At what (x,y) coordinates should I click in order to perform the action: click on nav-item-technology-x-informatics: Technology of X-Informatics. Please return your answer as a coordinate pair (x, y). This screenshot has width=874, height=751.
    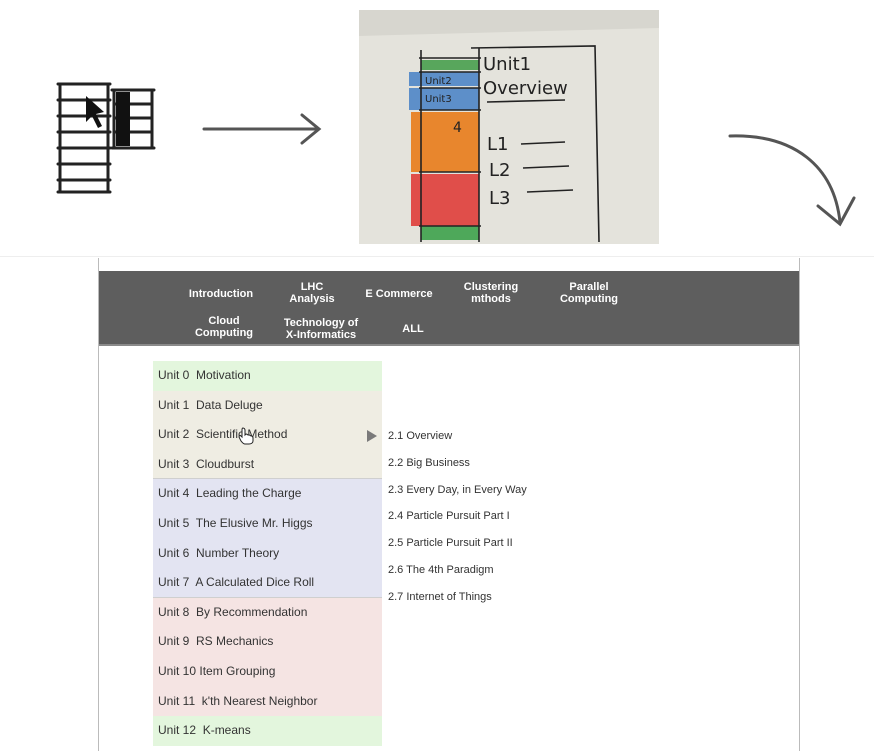
    Looking at the image, I should click on (321, 329).